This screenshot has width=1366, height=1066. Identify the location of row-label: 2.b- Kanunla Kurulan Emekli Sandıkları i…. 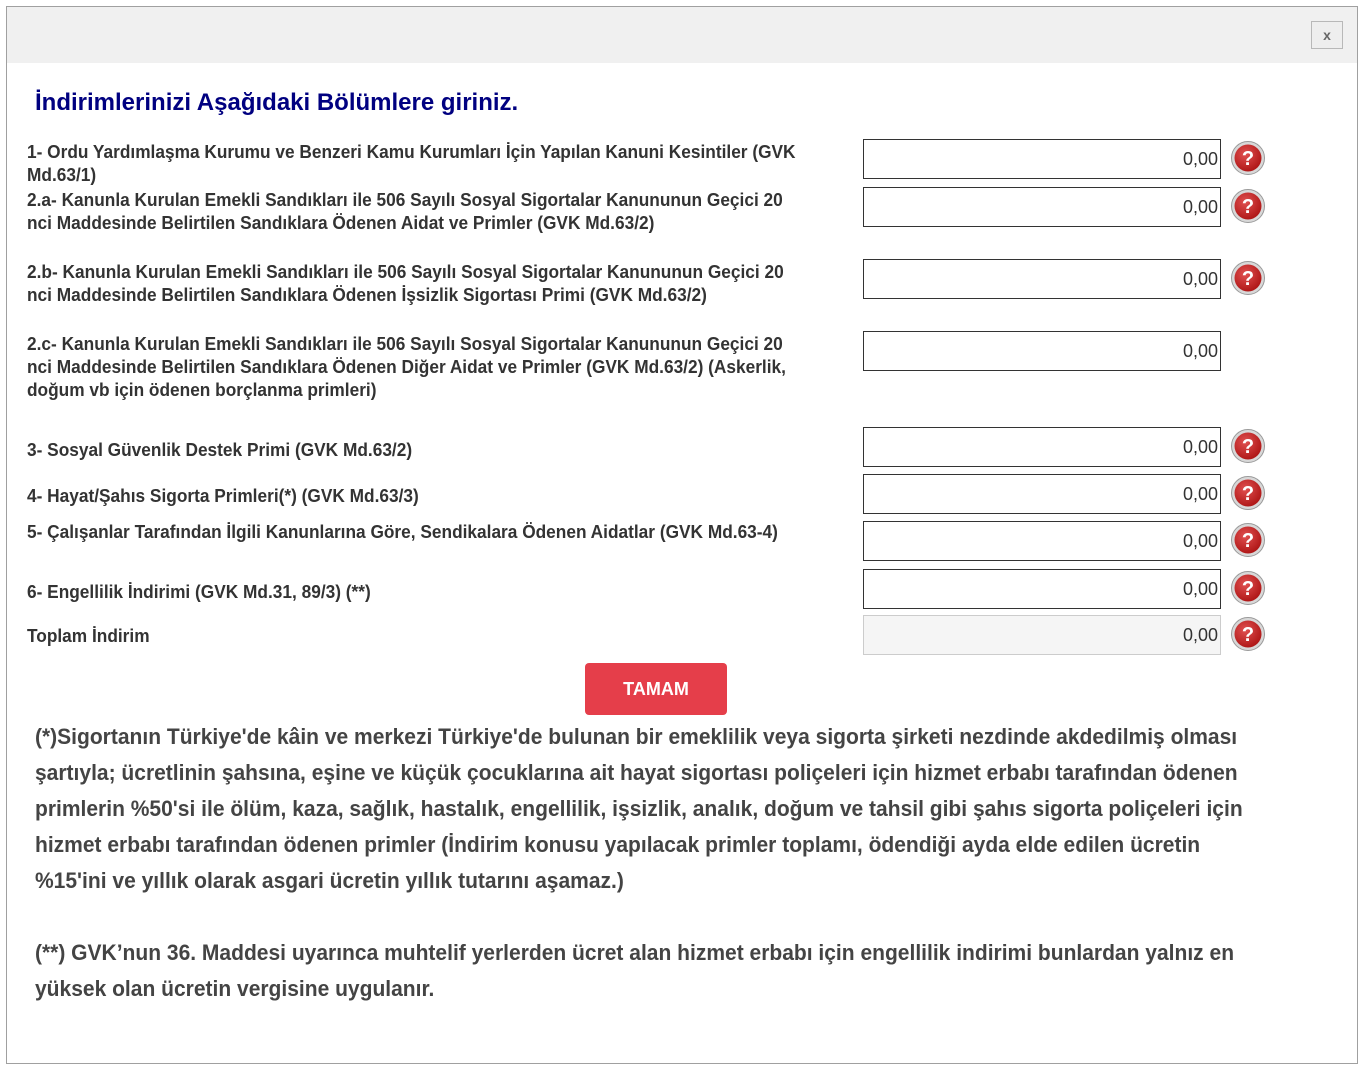
(405, 283).